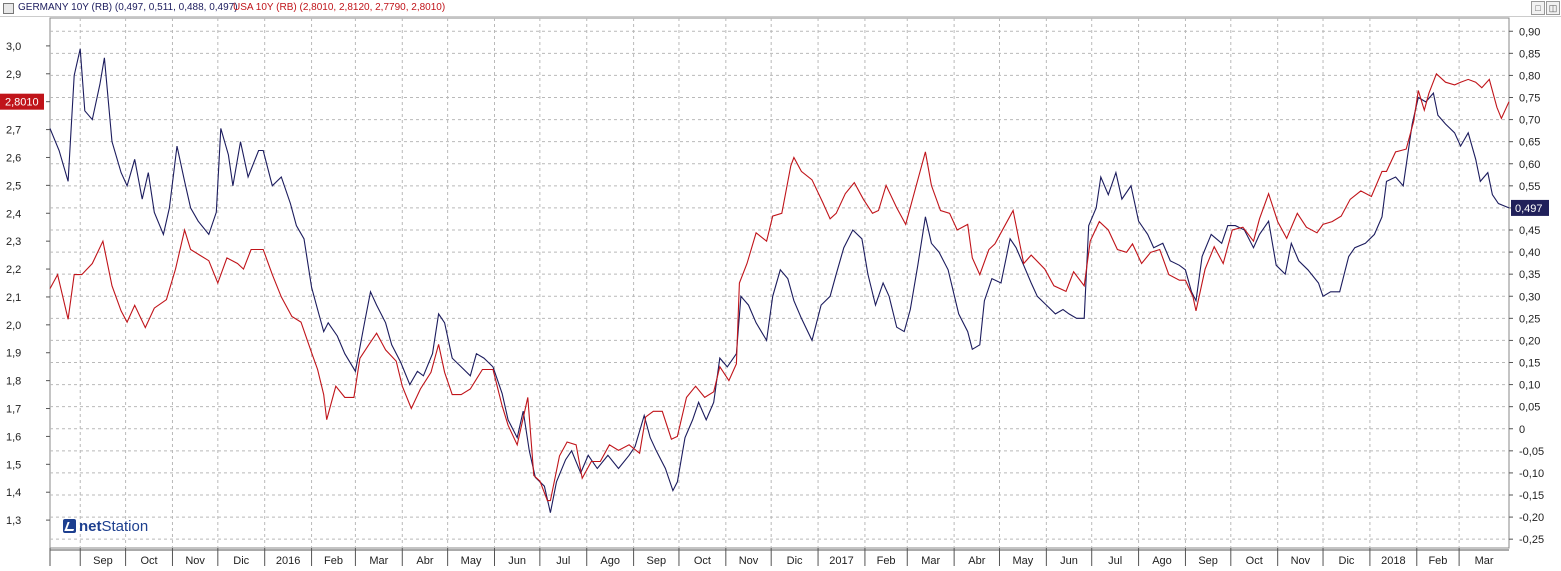 This screenshot has height=571, width=1561. What do you see at coordinates (1529, 209) in the screenshot?
I see `last-value-germany: 0,497` at bounding box center [1529, 209].